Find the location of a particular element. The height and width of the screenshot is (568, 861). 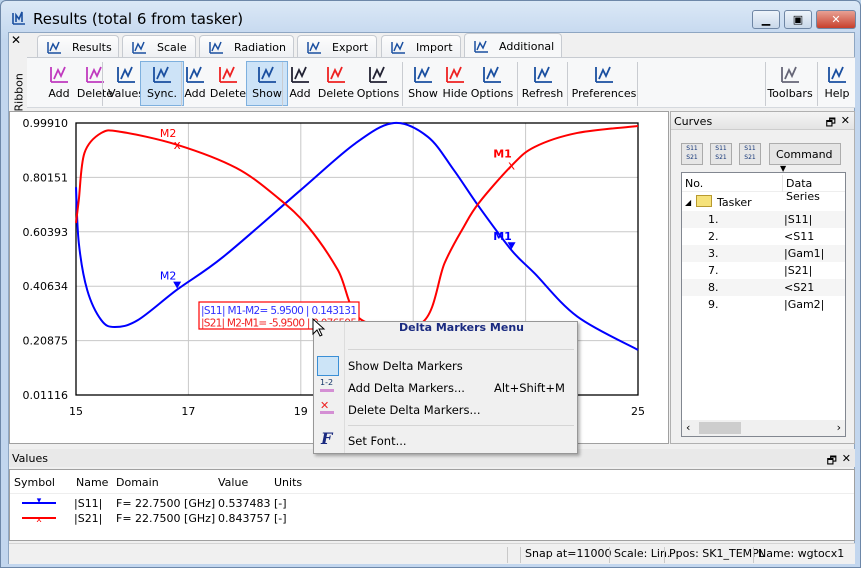

scale-tab-icon is located at coordinates (139, 47).